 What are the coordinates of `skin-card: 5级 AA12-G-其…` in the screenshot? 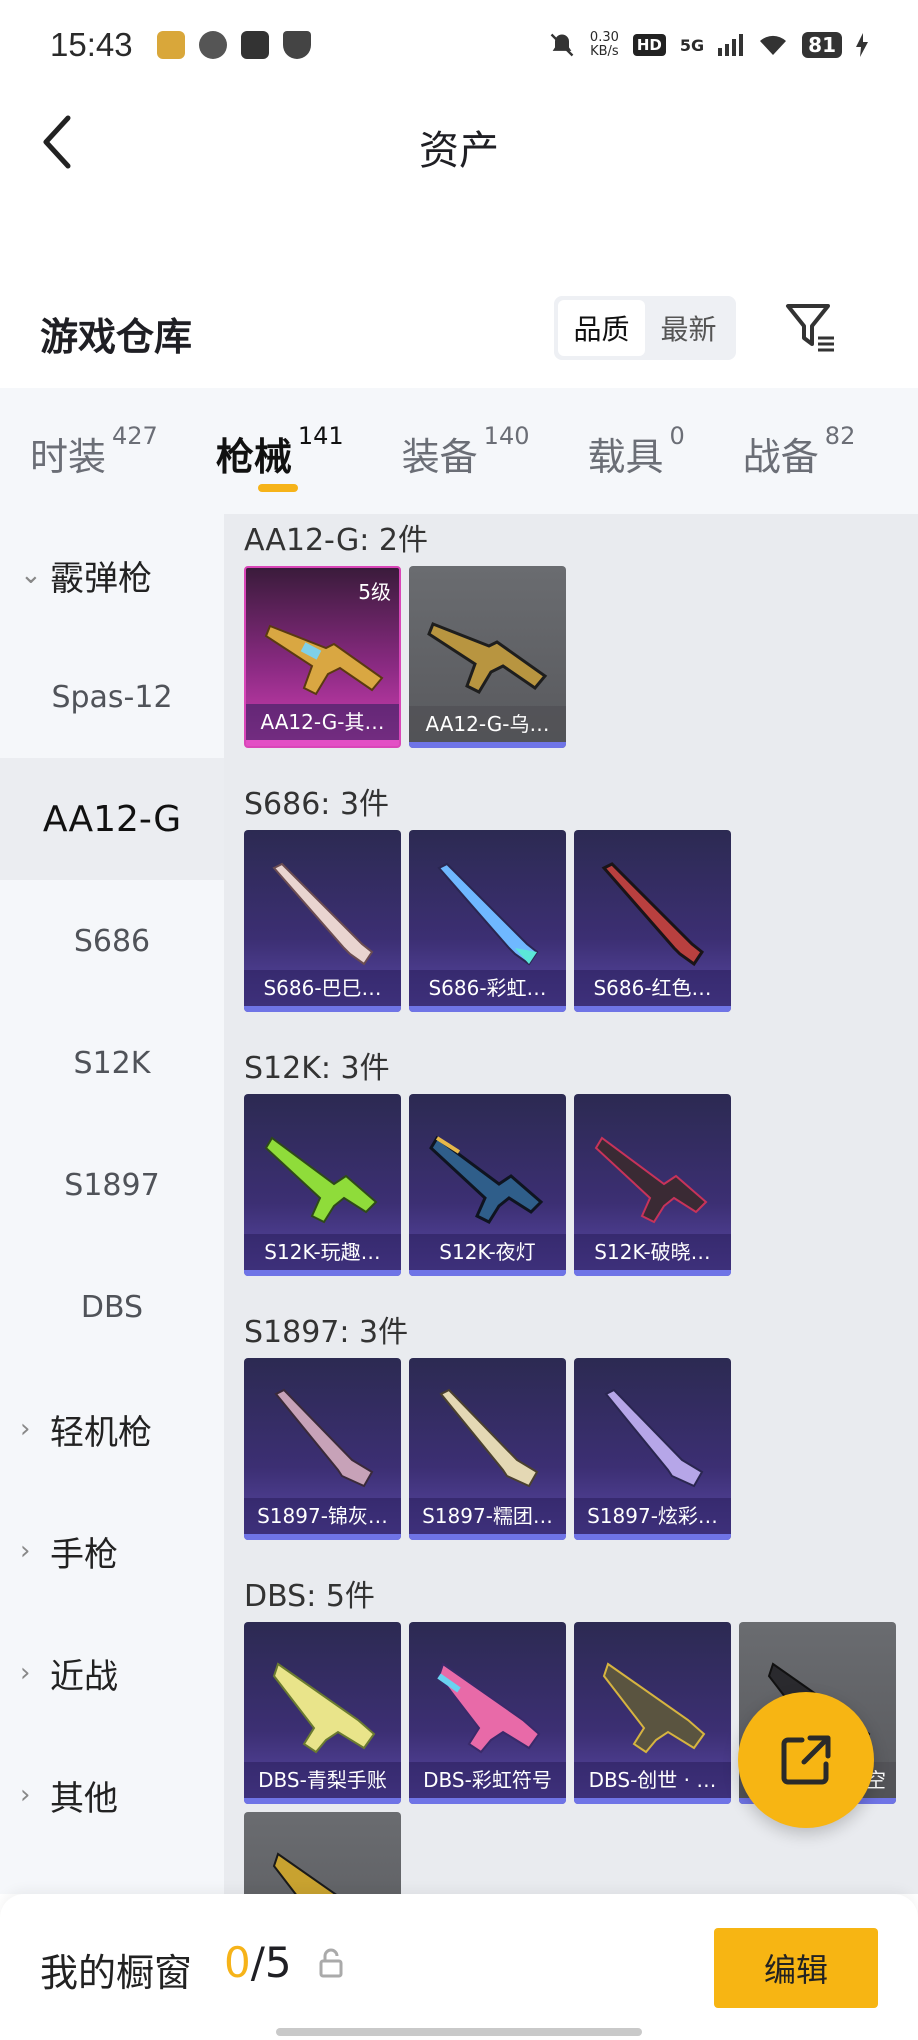 It's located at (322, 657).